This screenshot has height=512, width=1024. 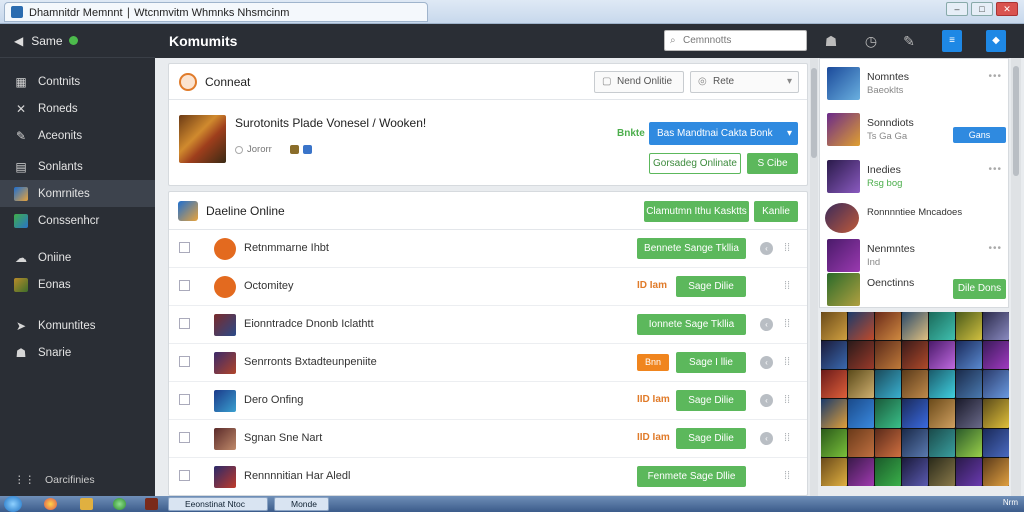 I want to click on media-icon, so click(x=119, y=504).